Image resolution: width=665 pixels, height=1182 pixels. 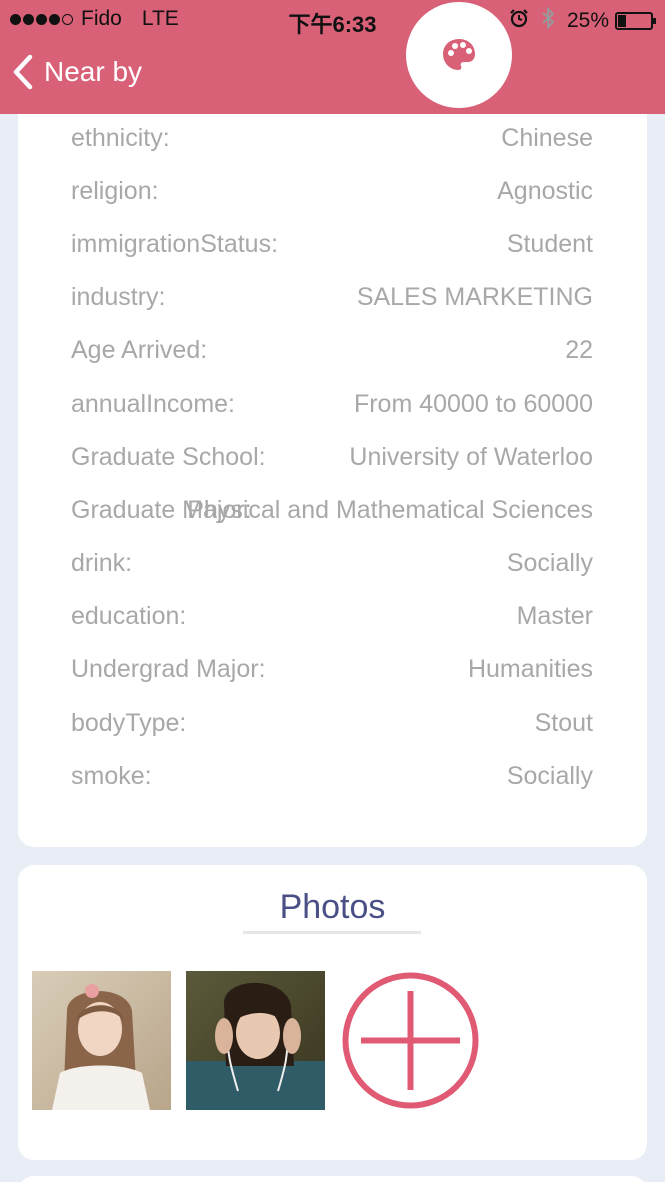 What do you see at coordinates (332, 569) in the screenshot?
I see `detail-row: drink: Socially` at bounding box center [332, 569].